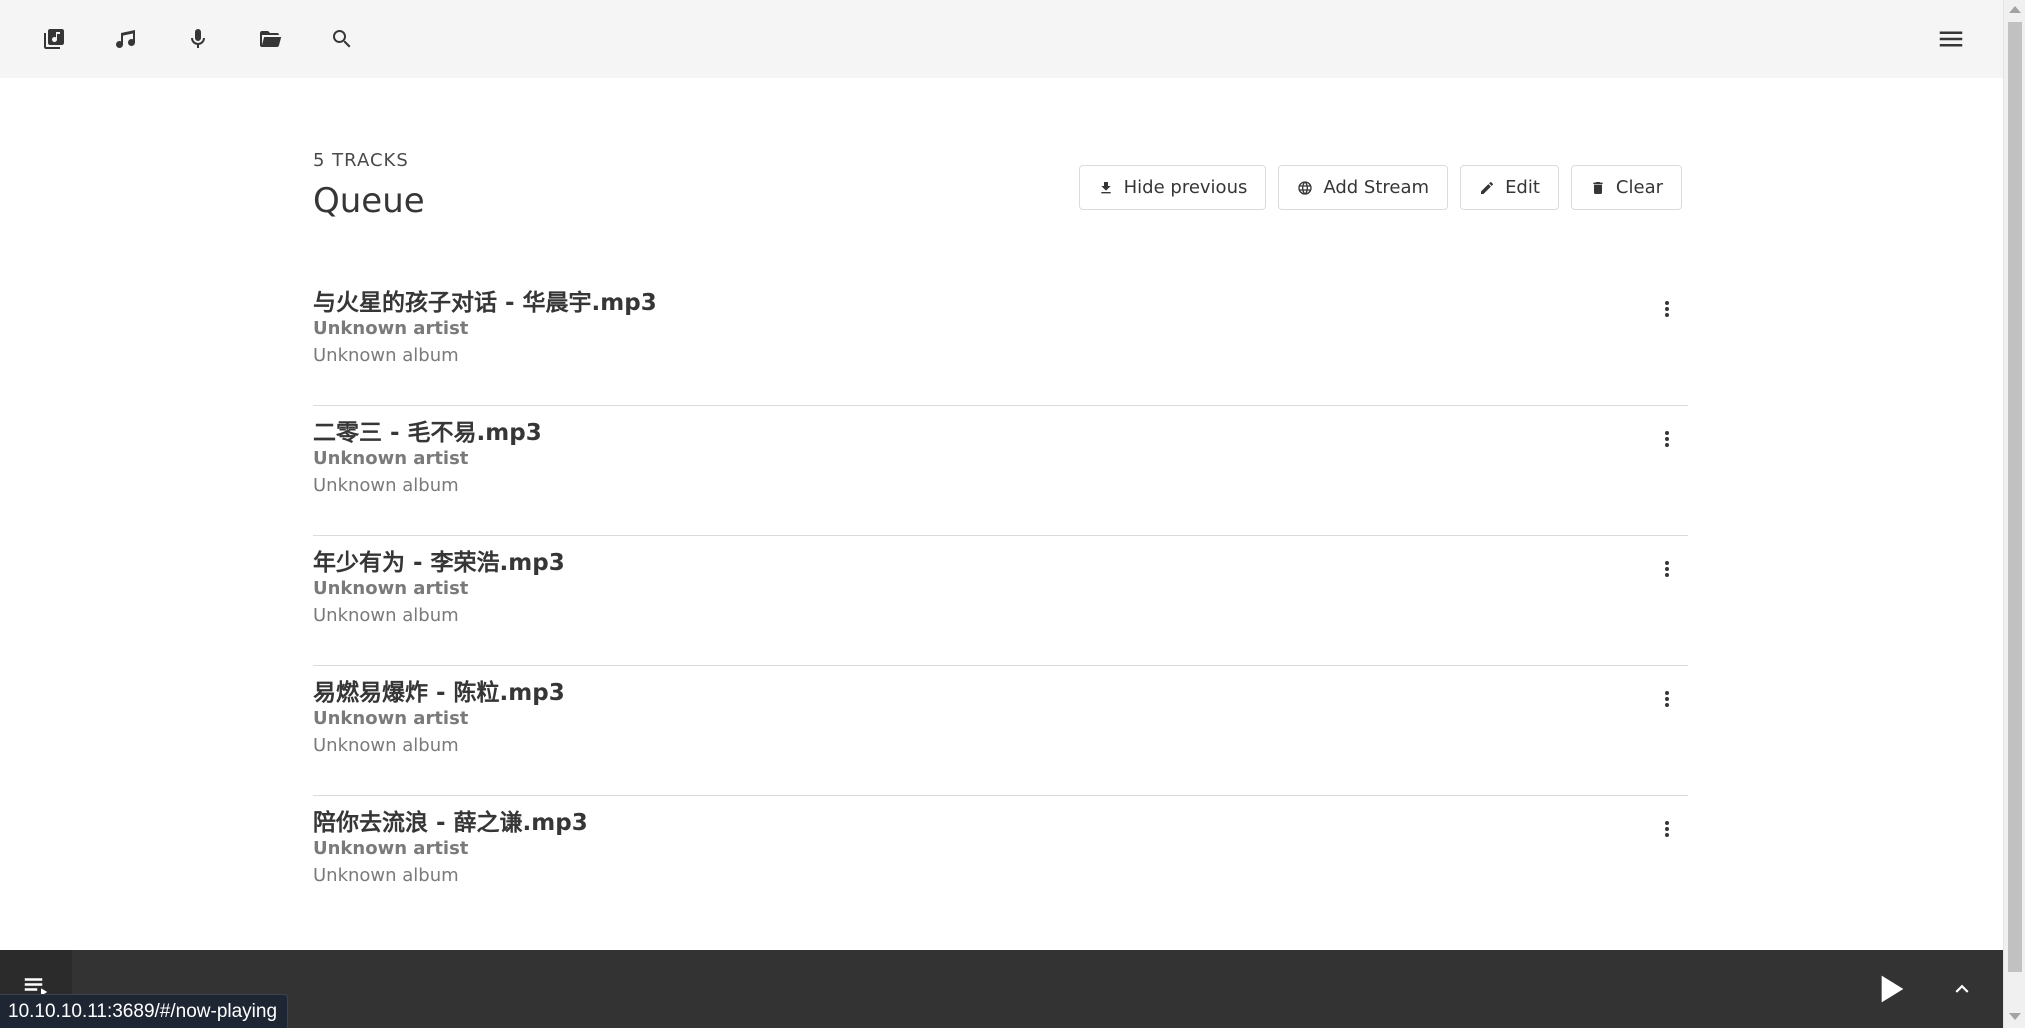 This screenshot has height=1028, width=2025. What do you see at coordinates (1001, 39) in the screenshot?
I see `top-navbar` at bounding box center [1001, 39].